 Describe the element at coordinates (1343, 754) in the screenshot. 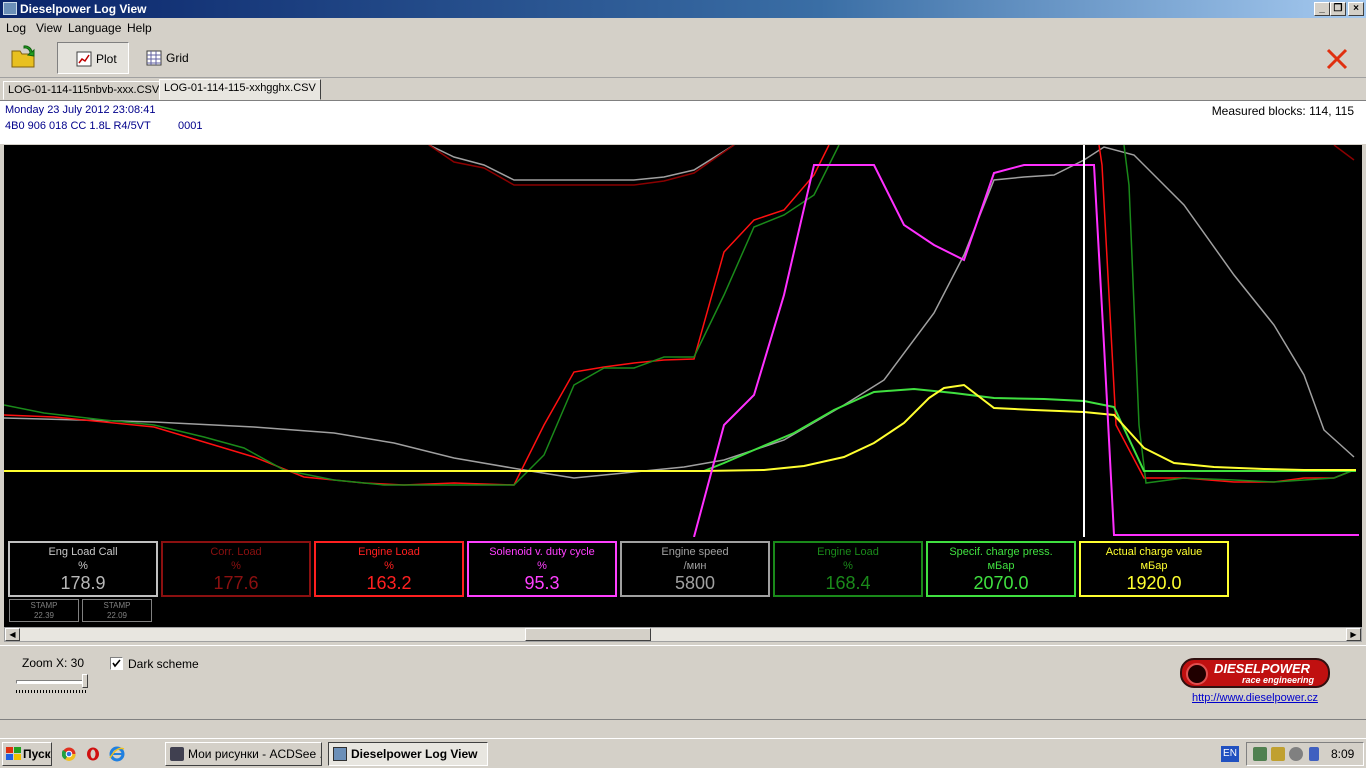

I see `clock: 8:09` at that location.